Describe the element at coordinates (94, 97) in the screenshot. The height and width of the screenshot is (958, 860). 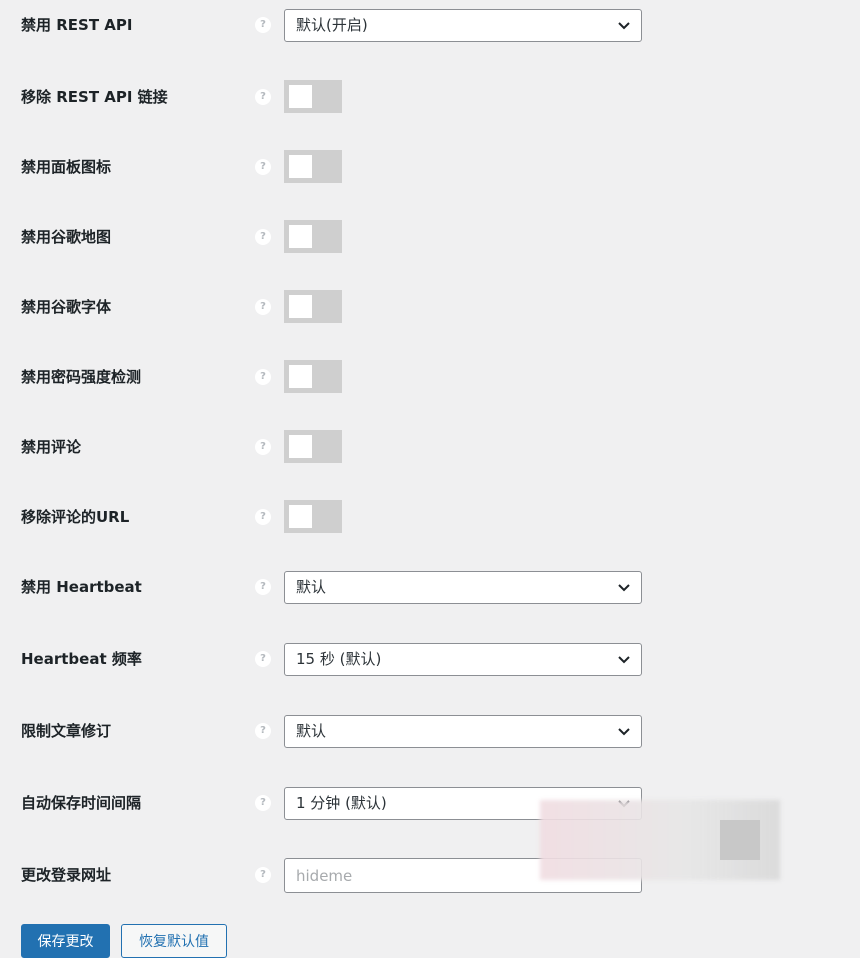
I see `setting-label: 移除 REST API 链接` at that location.